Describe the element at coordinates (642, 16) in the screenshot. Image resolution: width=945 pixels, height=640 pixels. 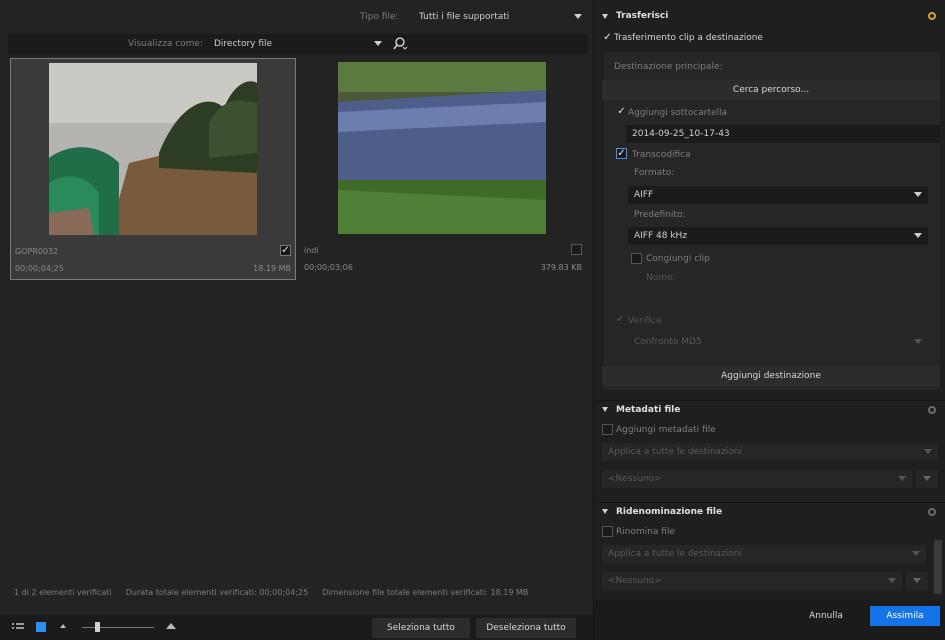
I see `transfer-title: Trasferisci` at that location.